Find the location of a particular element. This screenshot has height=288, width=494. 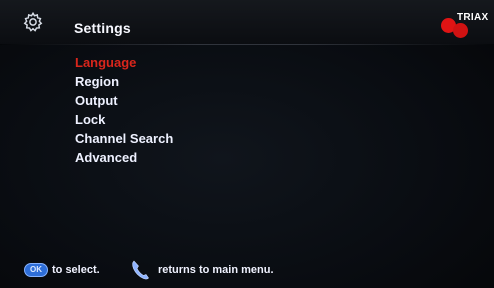

menu-item-language: Language is located at coordinates (124, 62).